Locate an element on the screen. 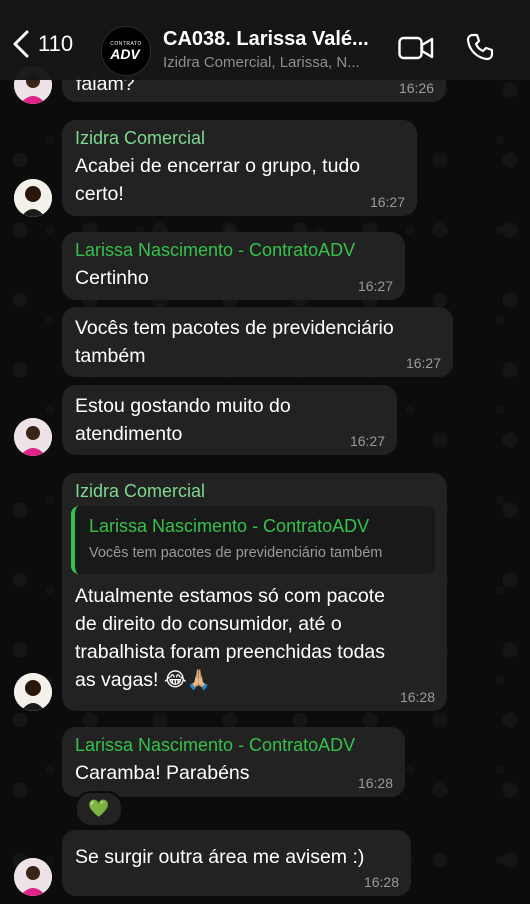  logo-text-main: ADV is located at coordinates (125, 54).